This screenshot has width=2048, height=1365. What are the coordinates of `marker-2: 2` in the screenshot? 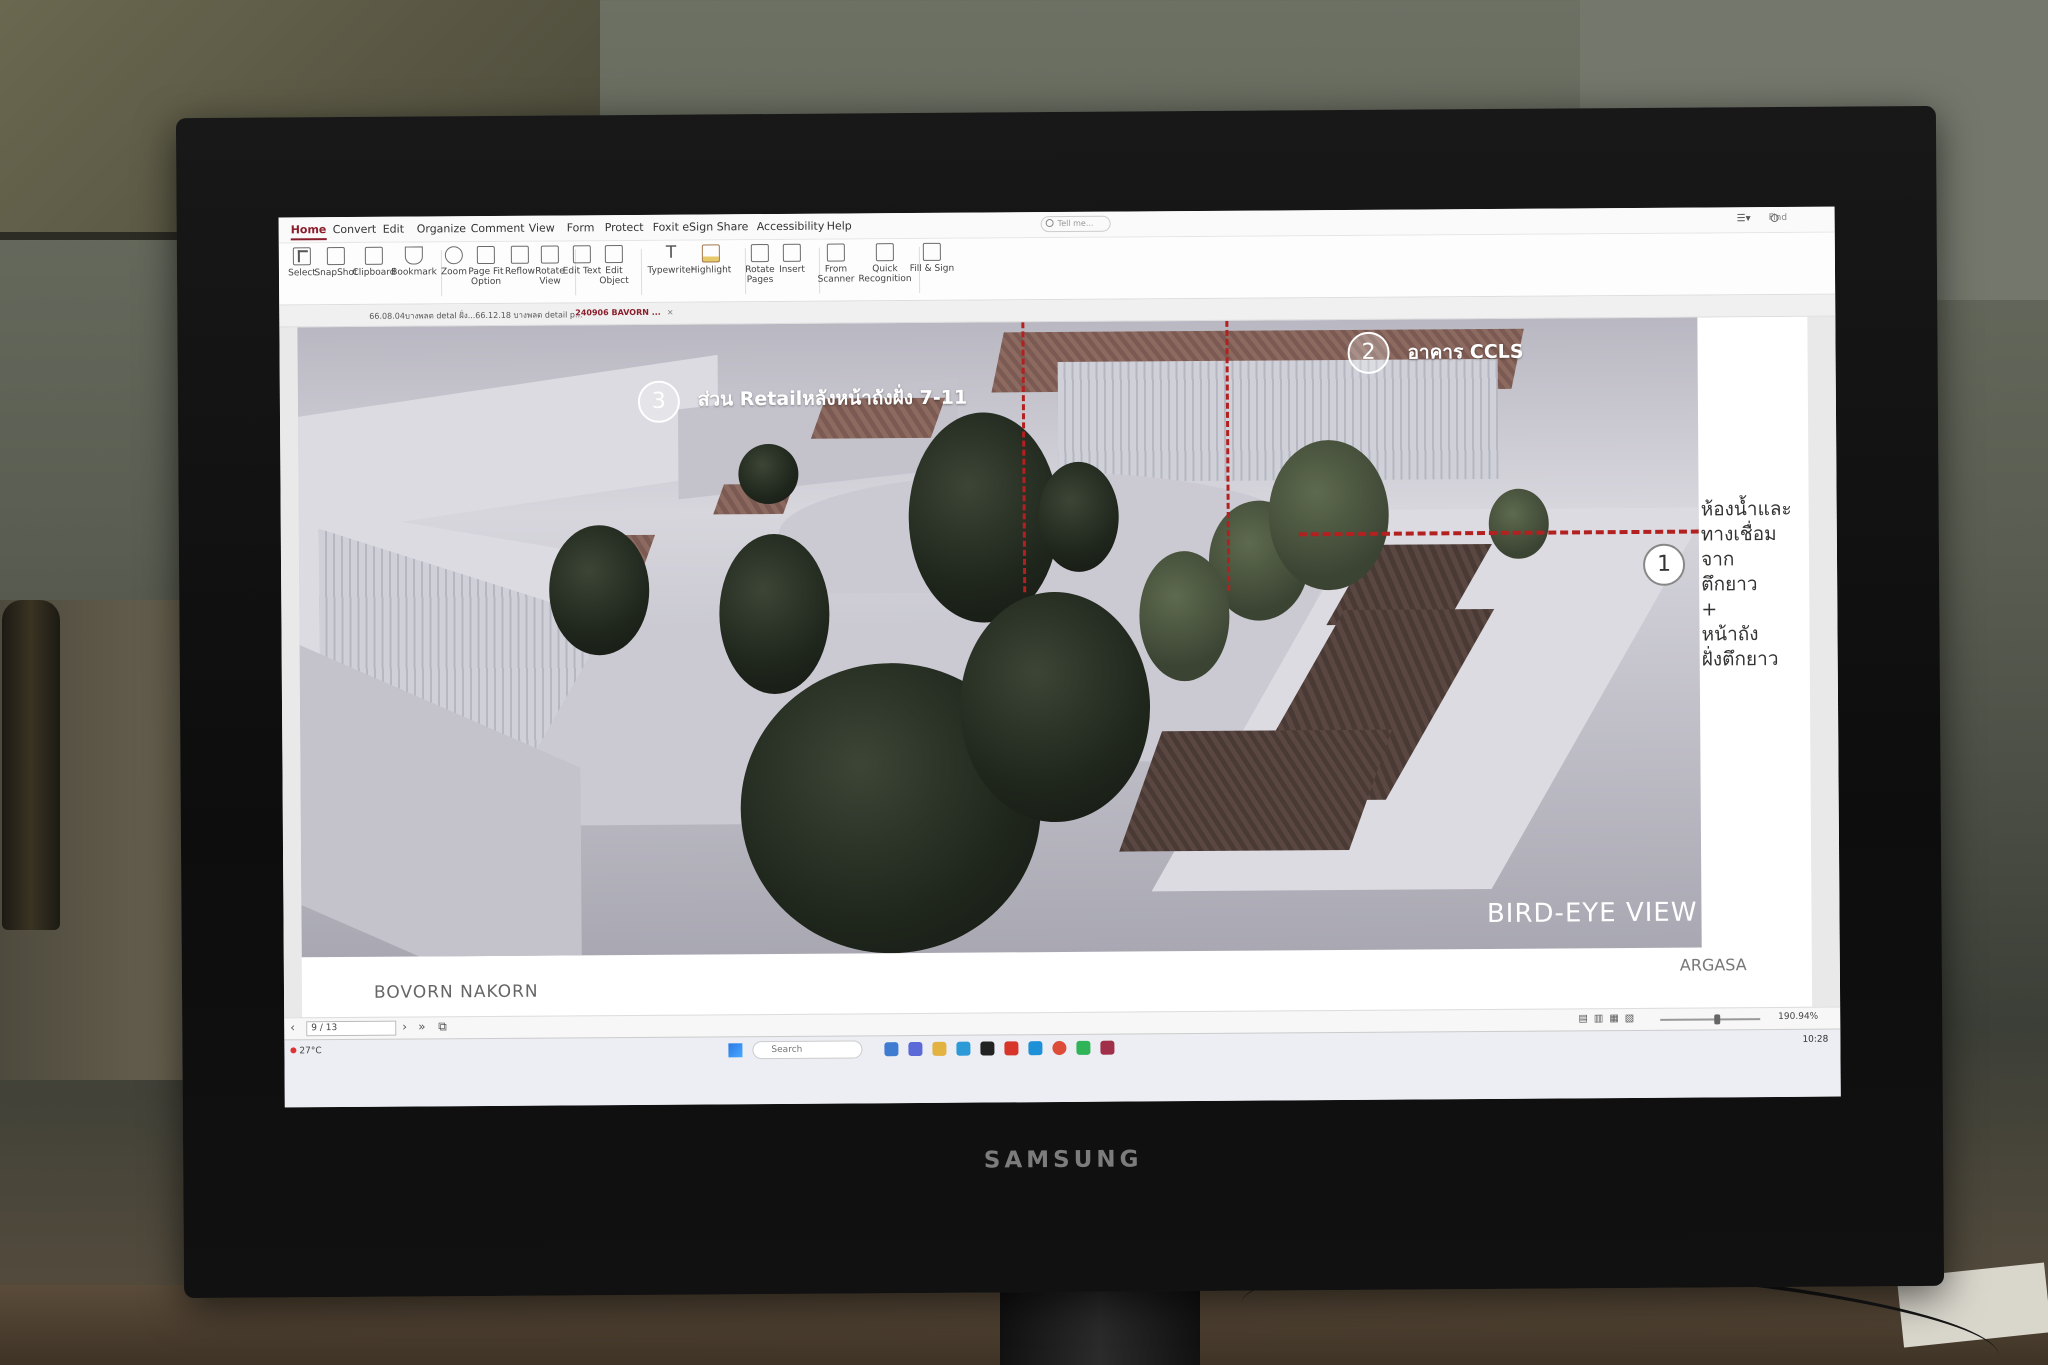 It's located at (1368, 352).